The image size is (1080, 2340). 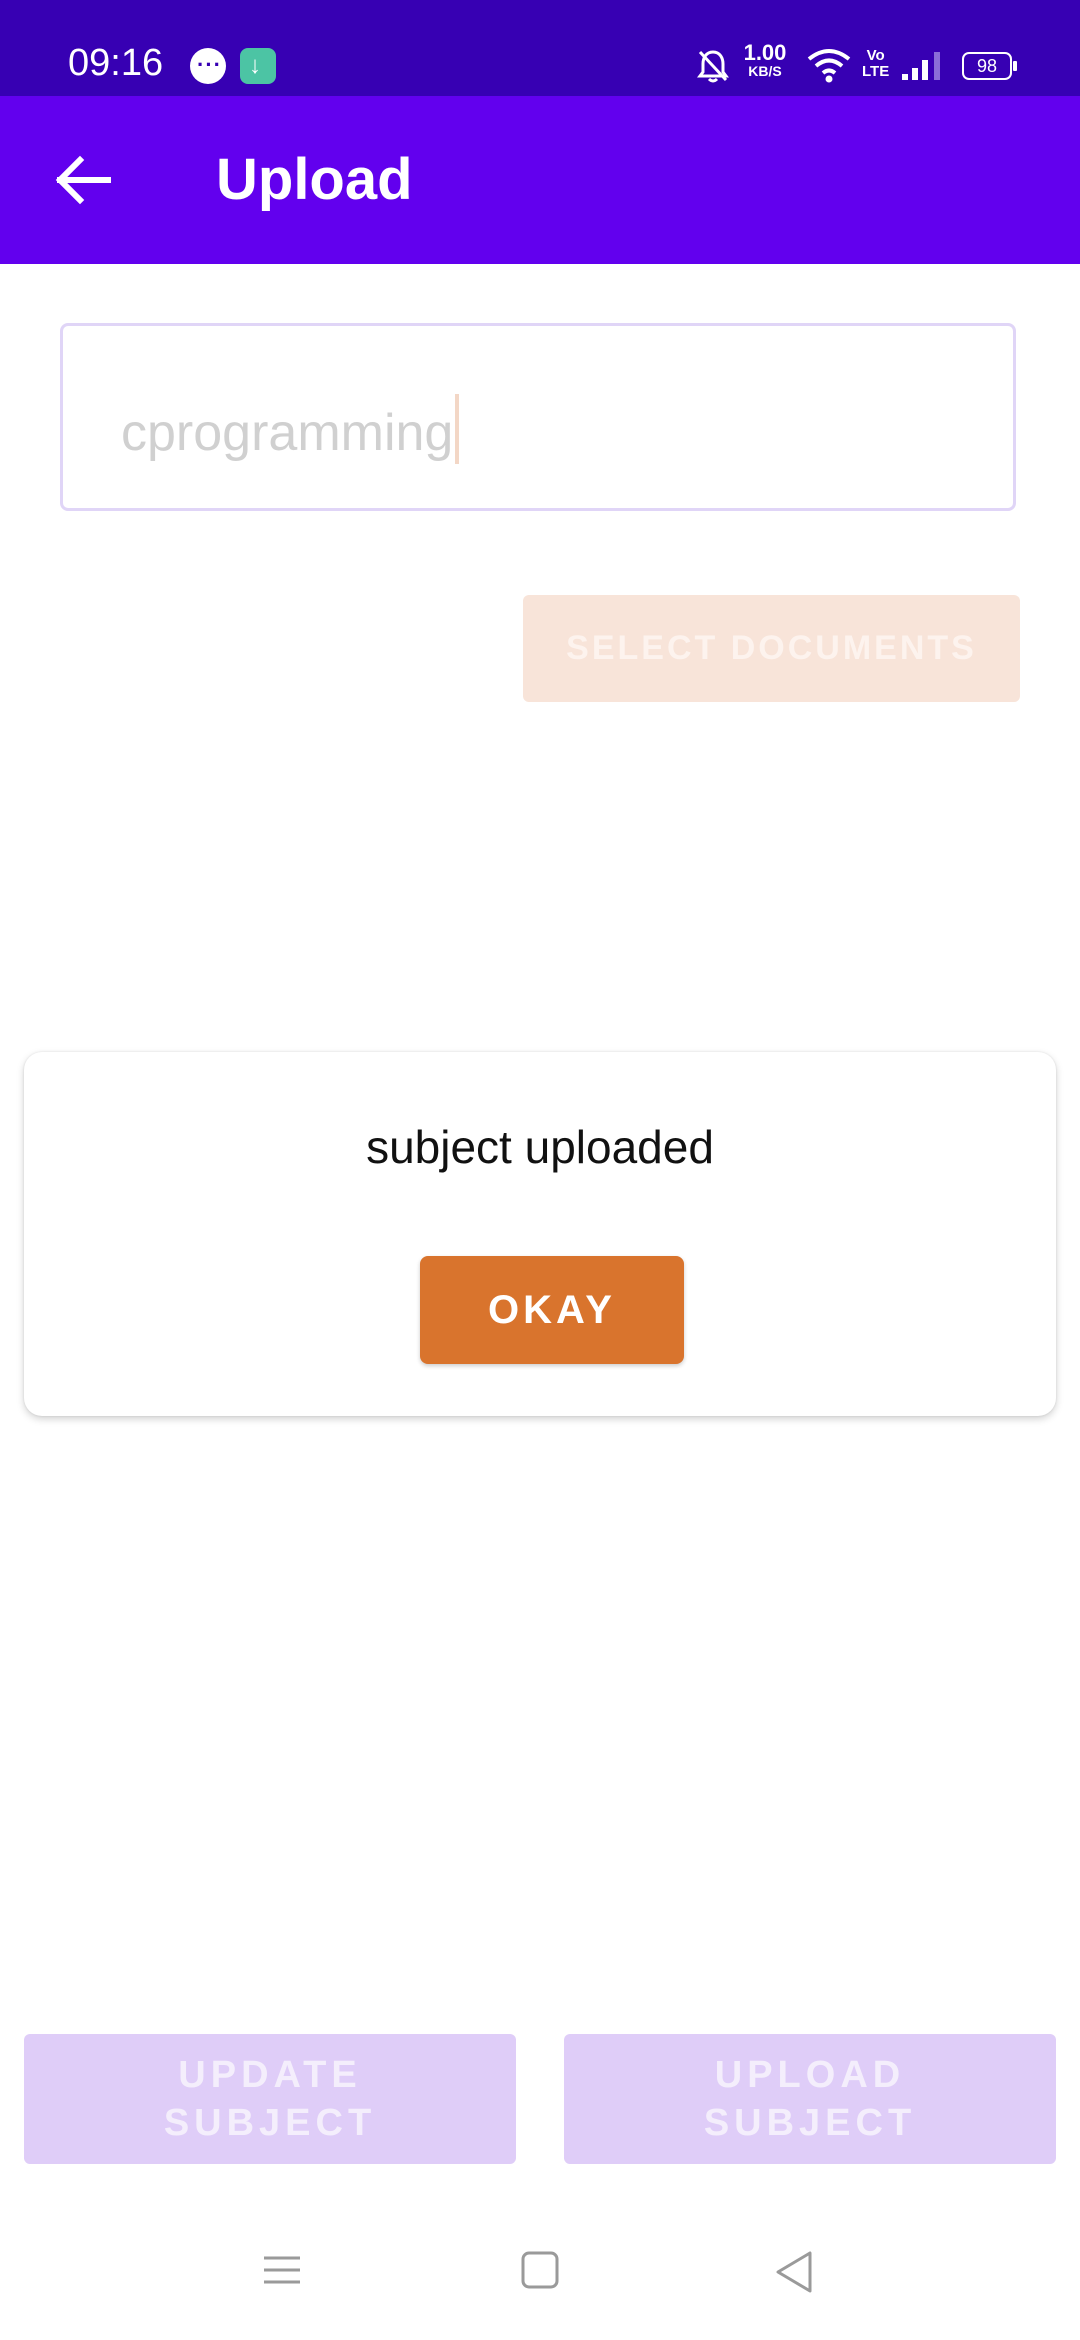 I want to click on update-subject-button: UPDATE SUBJECT, so click(x=270, y=2099).